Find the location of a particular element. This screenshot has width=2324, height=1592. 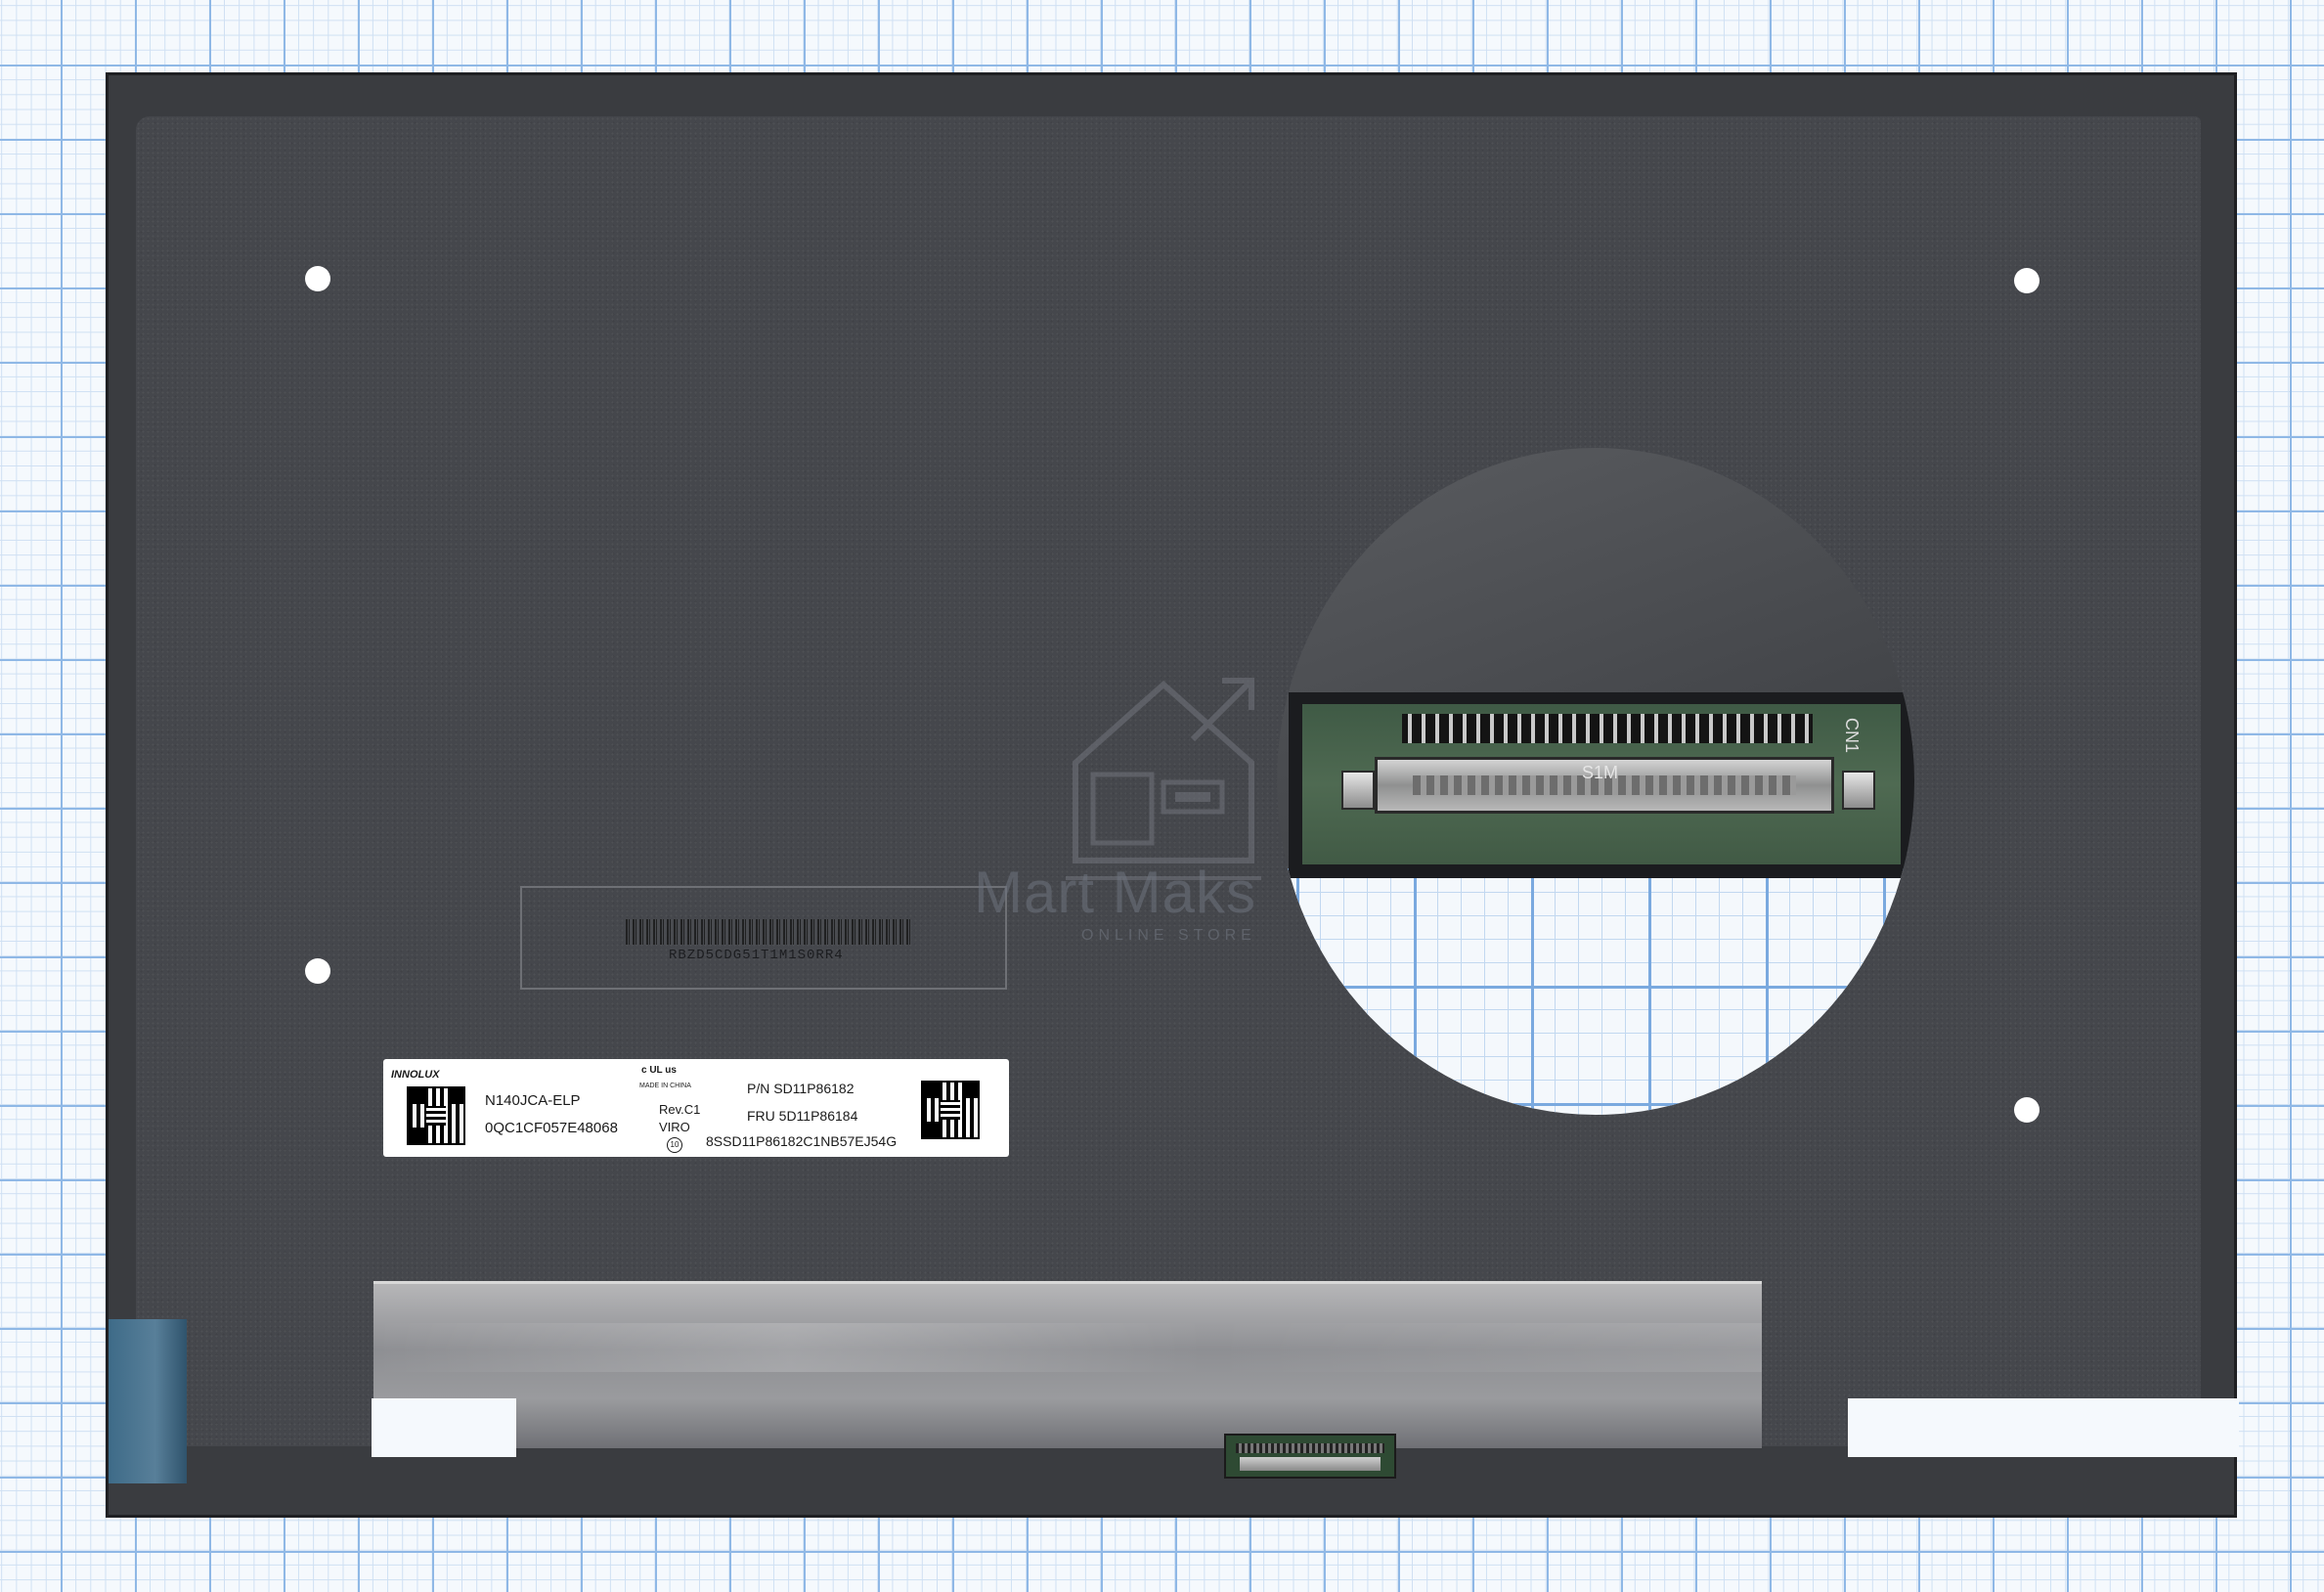

mounting-hole-bottom-left is located at coordinates (317, 971).